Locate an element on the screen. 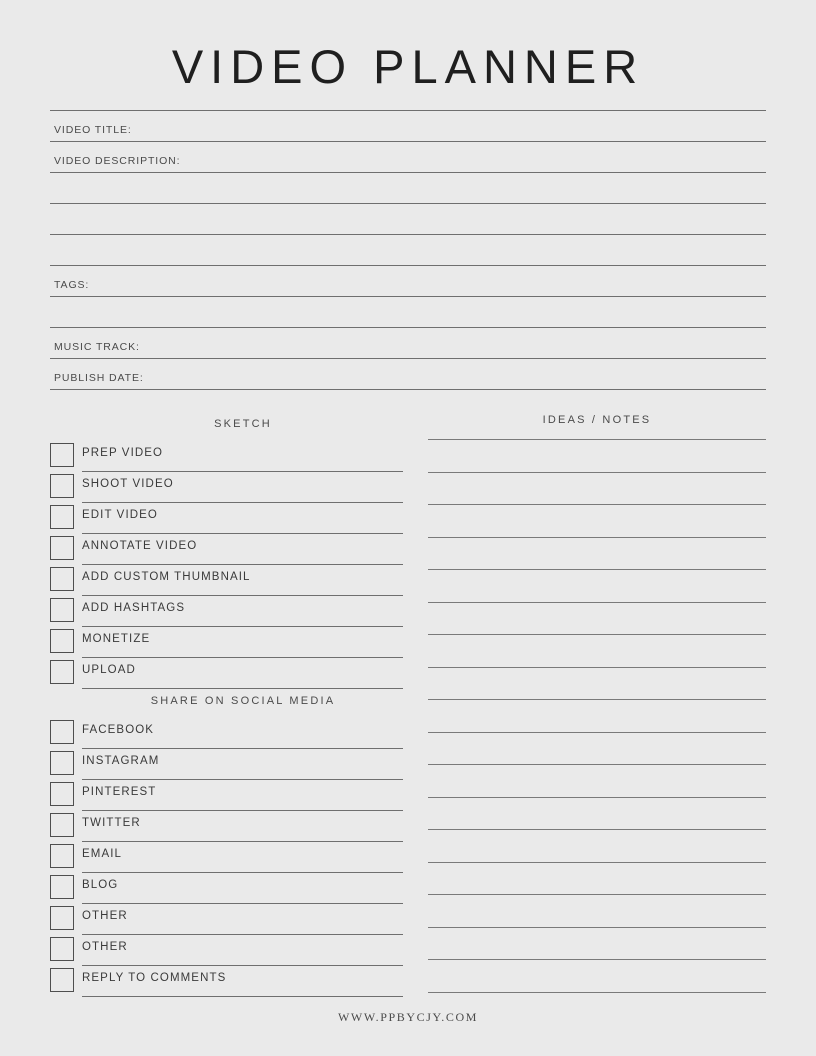 The image size is (816, 1056). social-item-row: REPLY TO COMMENTS is located at coordinates (226, 981).